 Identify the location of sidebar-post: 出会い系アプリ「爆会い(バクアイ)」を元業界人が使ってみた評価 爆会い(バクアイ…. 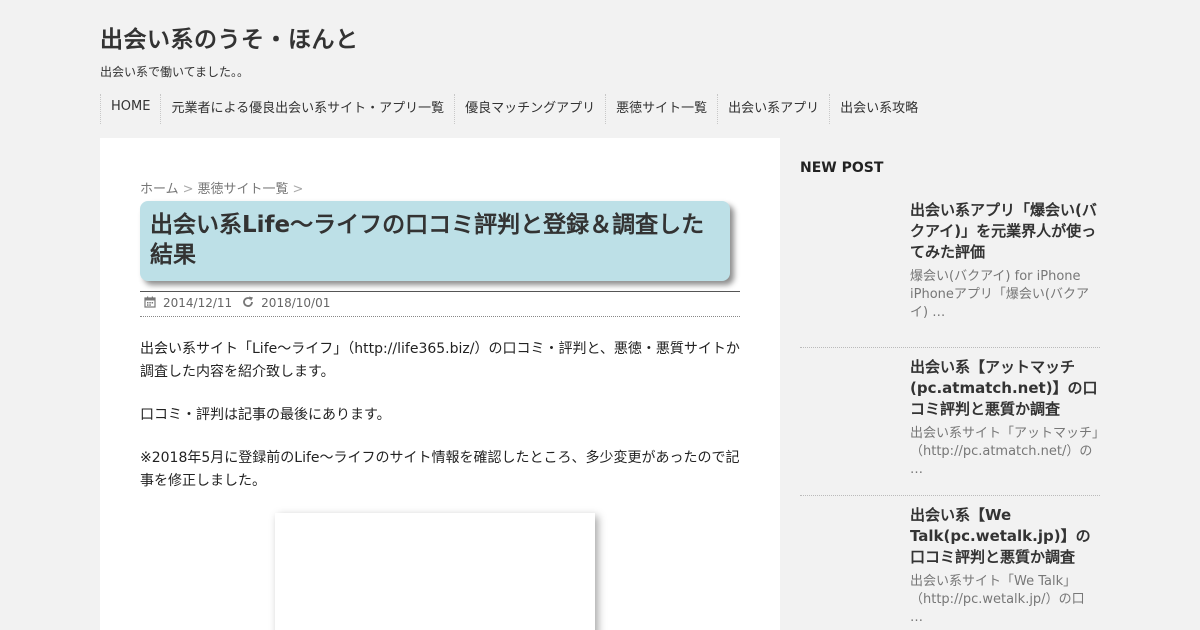
(950, 274).